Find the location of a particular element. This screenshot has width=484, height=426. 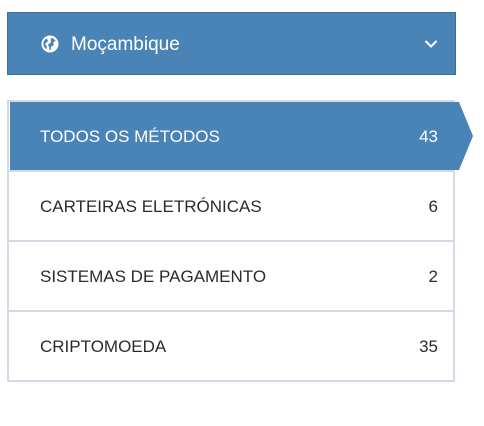

globe-icon is located at coordinates (50, 44).